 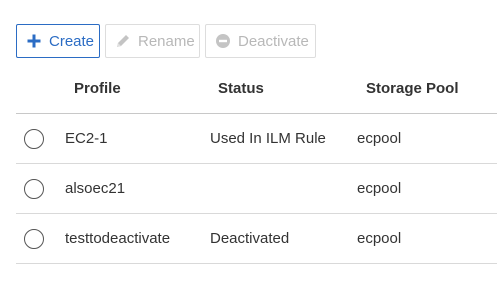 I want to click on create-button-label: Create, so click(x=72, y=41).